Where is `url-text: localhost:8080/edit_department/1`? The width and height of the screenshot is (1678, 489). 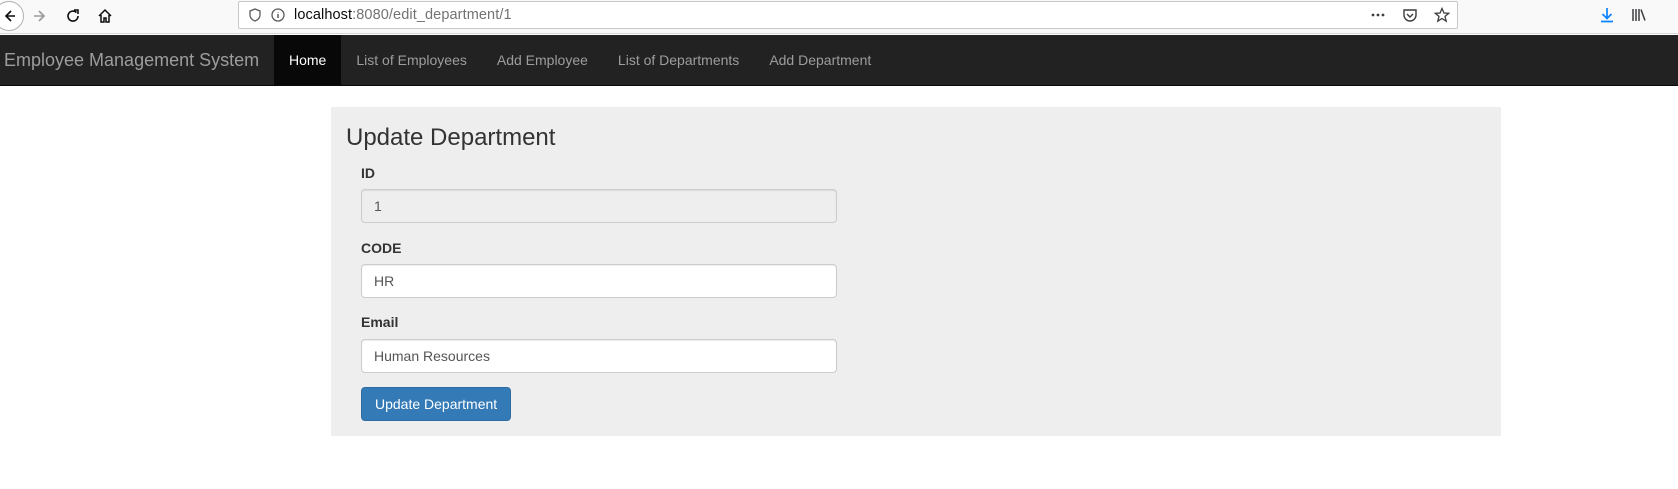 url-text: localhost:8080/edit_department/1 is located at coordinates (403, 15).